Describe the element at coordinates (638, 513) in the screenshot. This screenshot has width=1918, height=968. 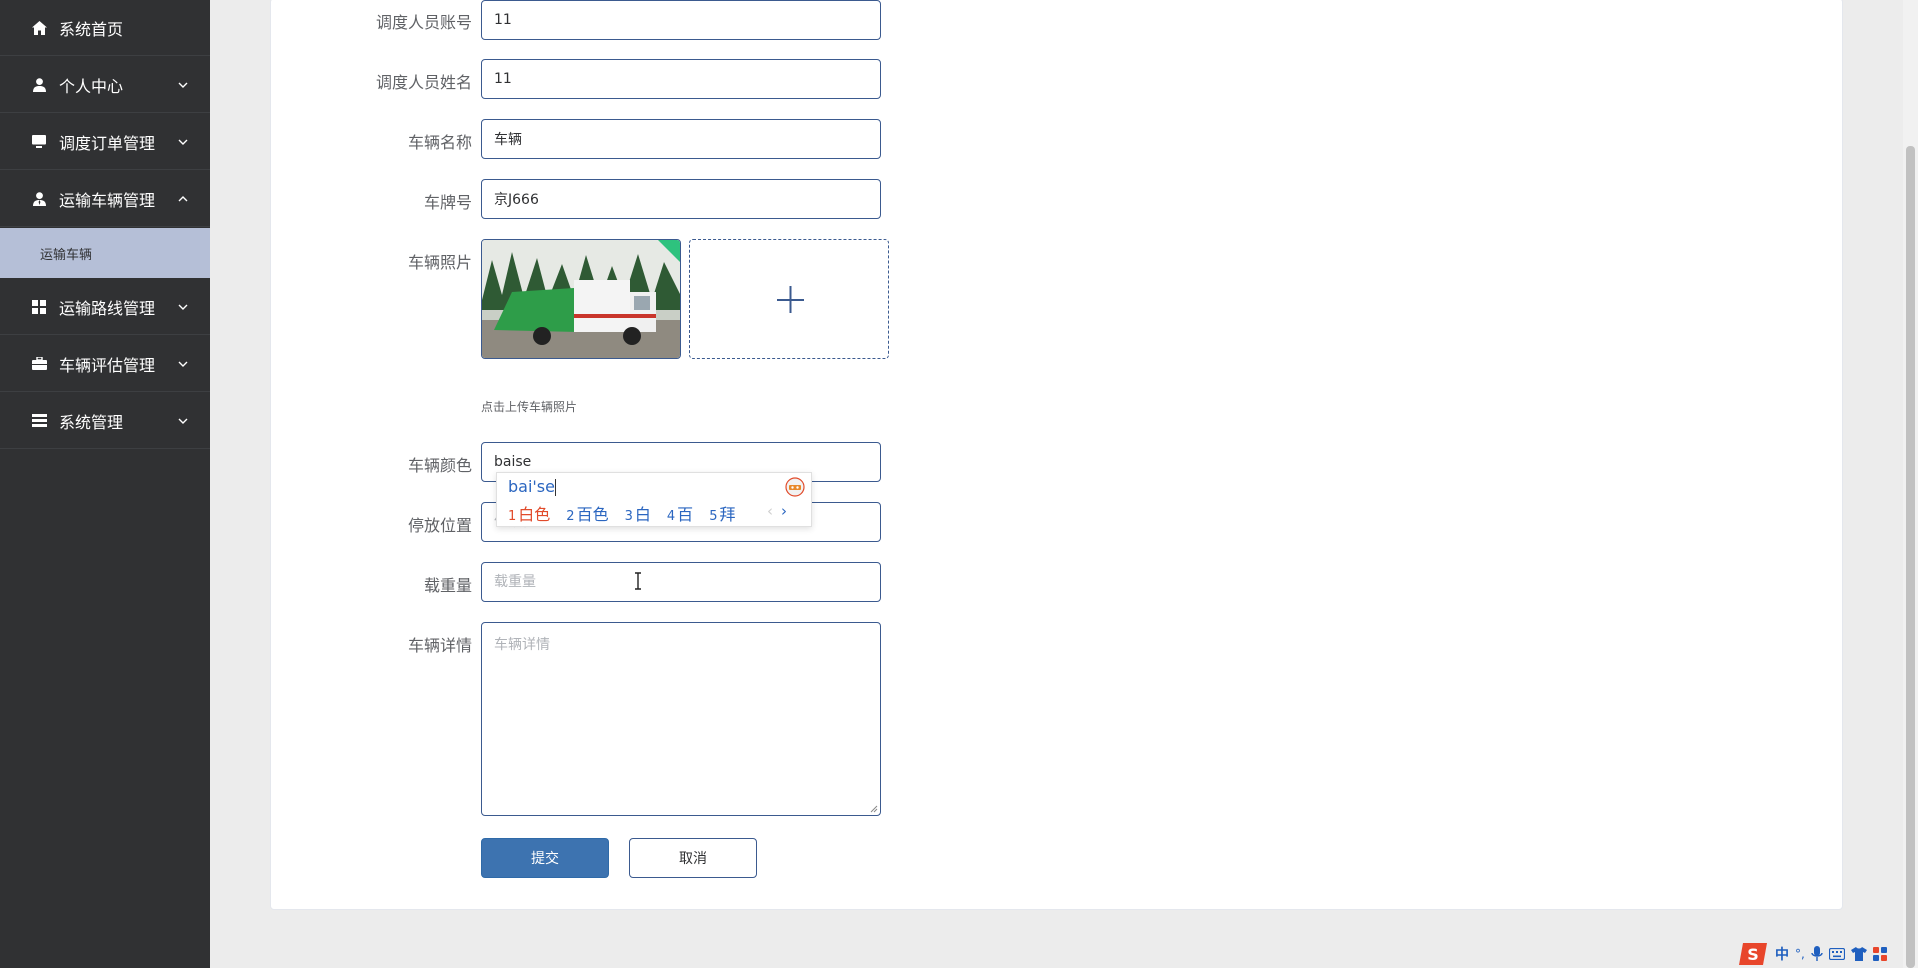
I see `ime-candidate: 3白` at that location.